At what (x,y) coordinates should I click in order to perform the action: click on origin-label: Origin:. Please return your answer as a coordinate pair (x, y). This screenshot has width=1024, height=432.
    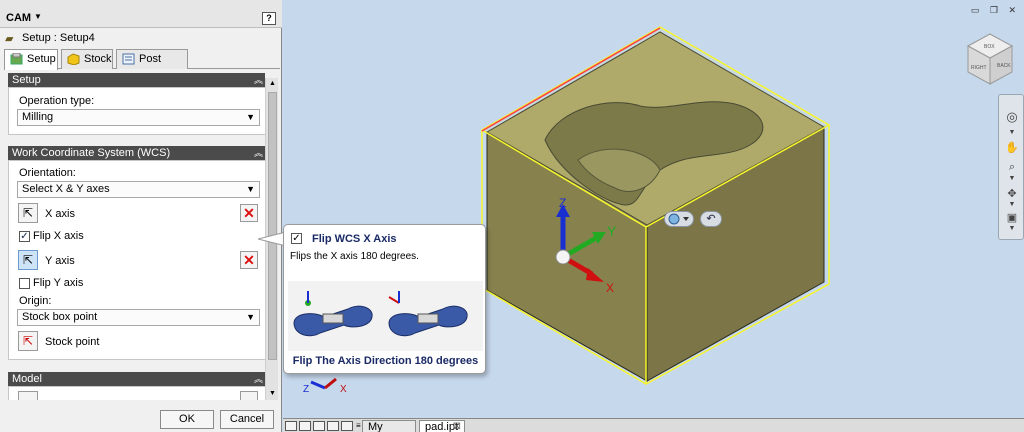
    Looking at the image, I should click on (35, 301).